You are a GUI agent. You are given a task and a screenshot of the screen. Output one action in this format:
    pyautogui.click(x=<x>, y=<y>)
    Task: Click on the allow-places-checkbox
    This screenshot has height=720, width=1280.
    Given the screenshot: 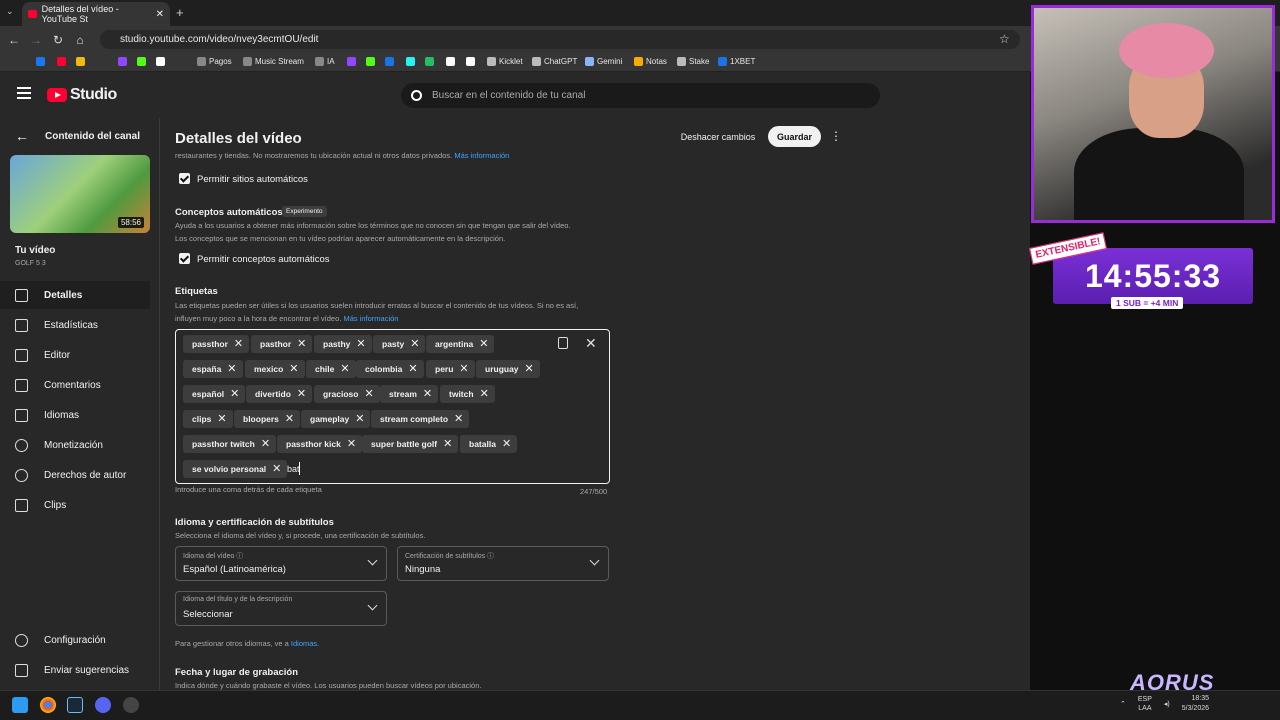 What is the action you would take?
    pyautogui.click(x=184, y=178)
    